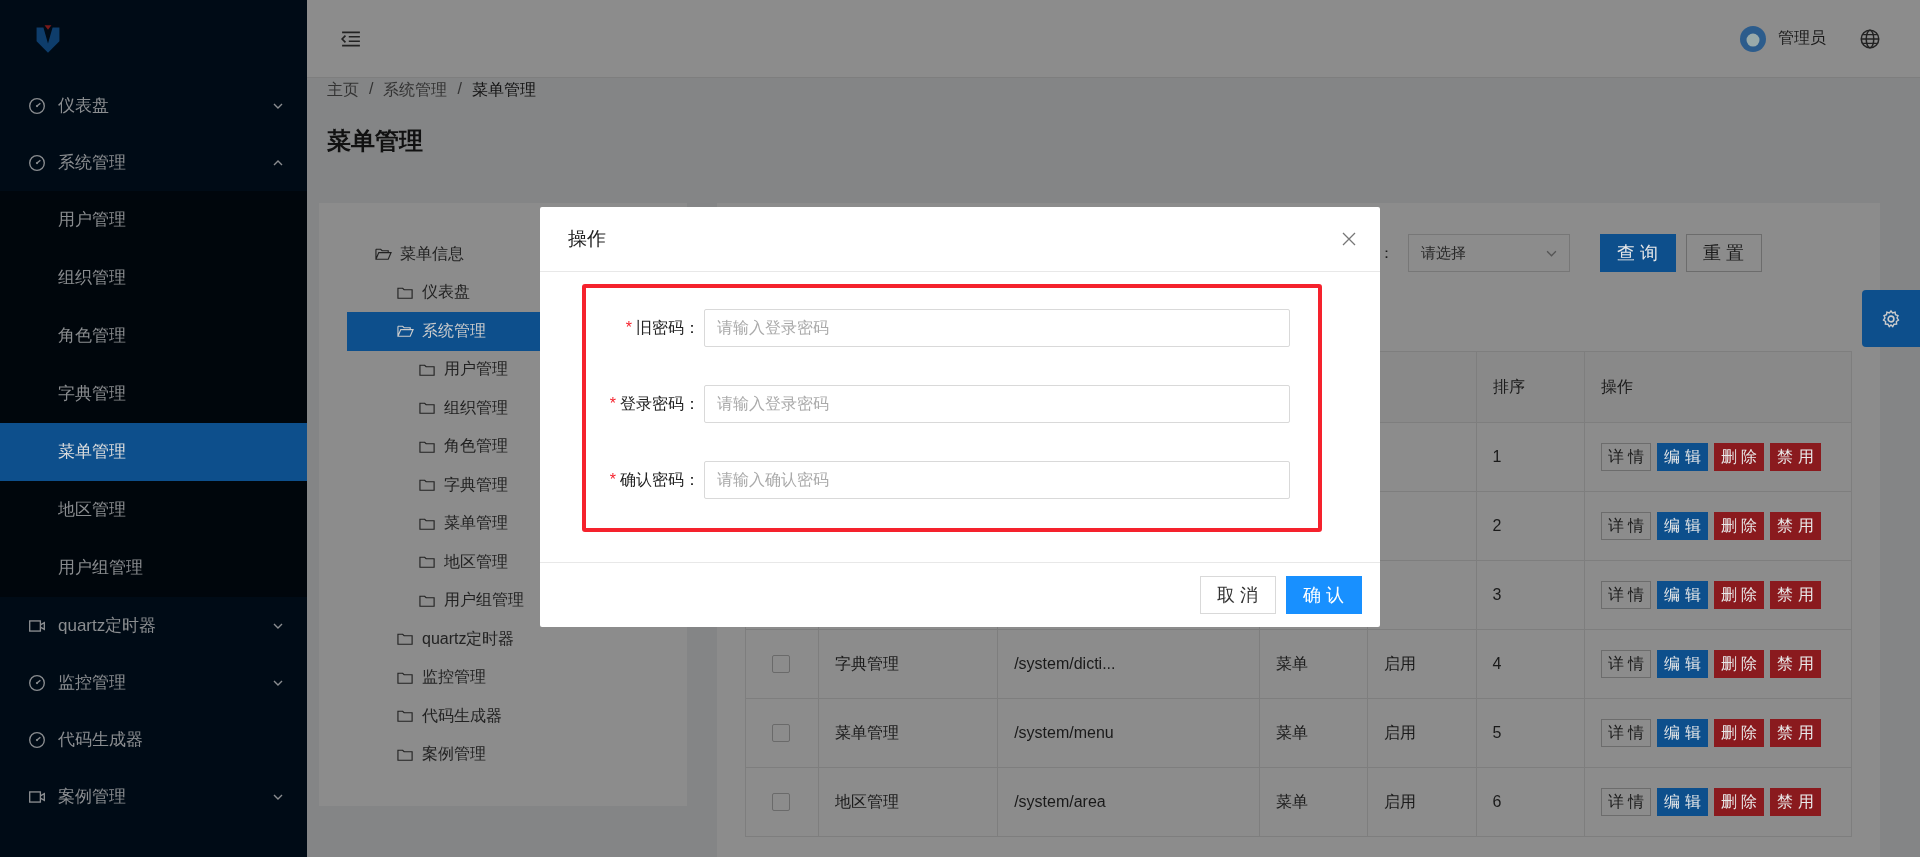  What do you see at coordinates (654, 479) in the screenshot?
I see `field-label: * 确认密码：` at bounding box center [654, 479].